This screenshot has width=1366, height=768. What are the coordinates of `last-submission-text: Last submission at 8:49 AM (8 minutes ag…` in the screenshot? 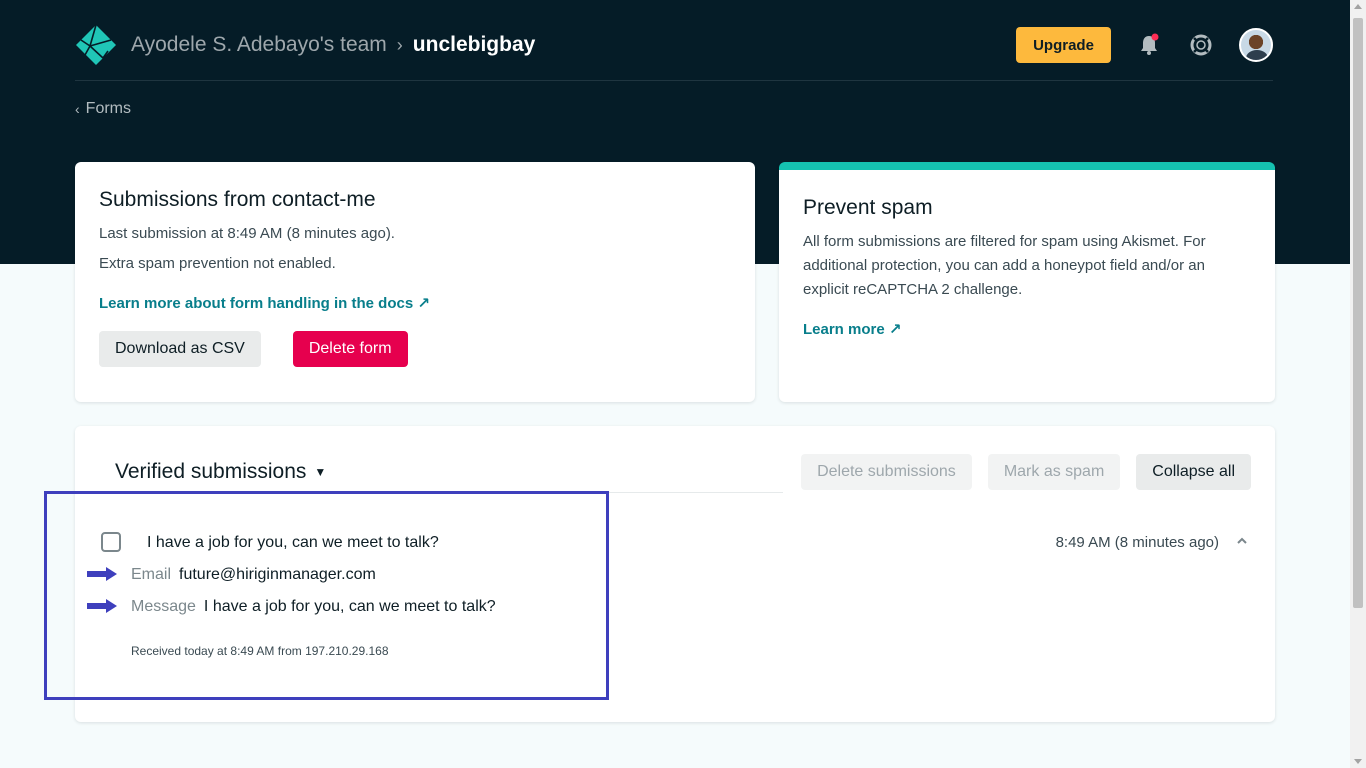 It's located at (247, 233).